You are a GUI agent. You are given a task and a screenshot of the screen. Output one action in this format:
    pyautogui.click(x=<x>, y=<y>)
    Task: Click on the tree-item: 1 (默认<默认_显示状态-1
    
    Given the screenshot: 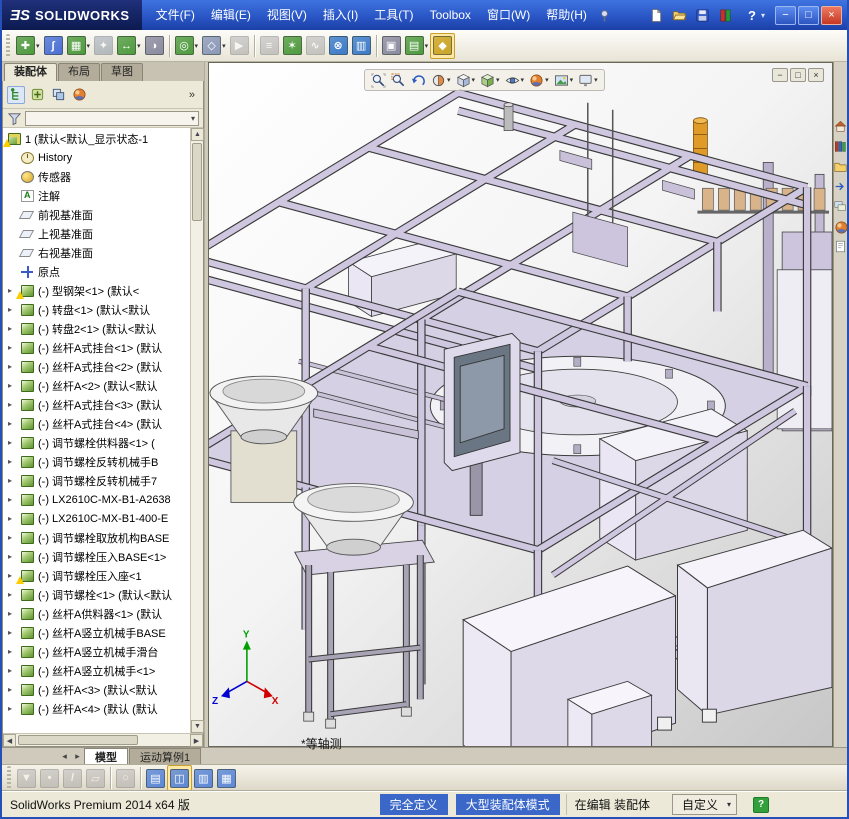 What is the action you would take?
    pyautogui.click(x=96, y=138)
    